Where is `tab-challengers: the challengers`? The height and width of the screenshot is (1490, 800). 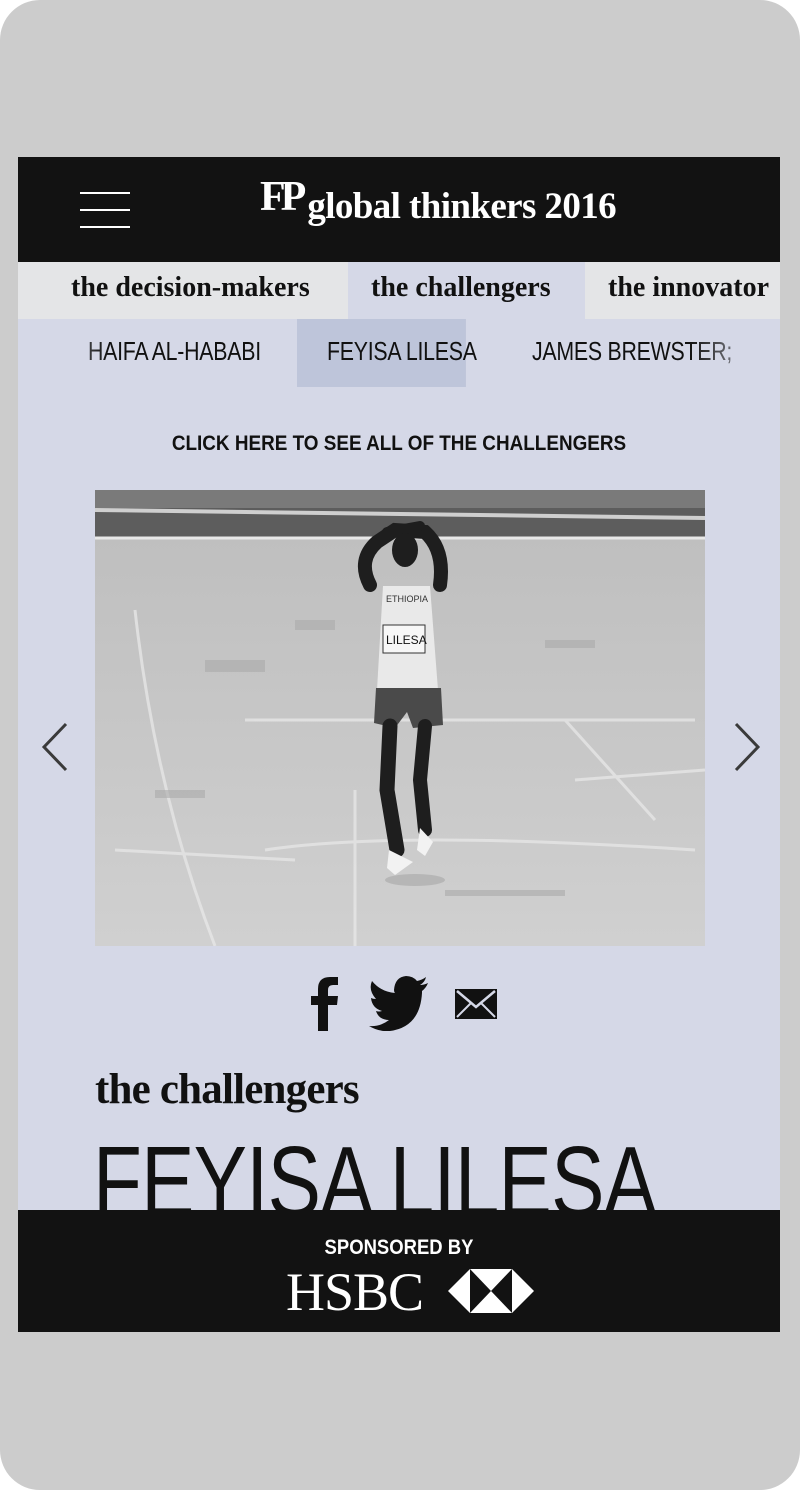
tab-challengers: the challengers is located at coordinates (466, 290).